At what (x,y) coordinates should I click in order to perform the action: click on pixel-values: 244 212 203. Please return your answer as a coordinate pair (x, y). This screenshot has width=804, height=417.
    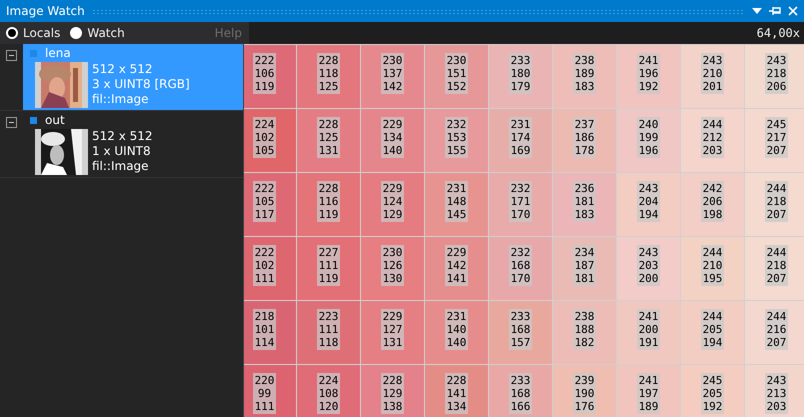
    Looking at the image, I should click on (712, 137).